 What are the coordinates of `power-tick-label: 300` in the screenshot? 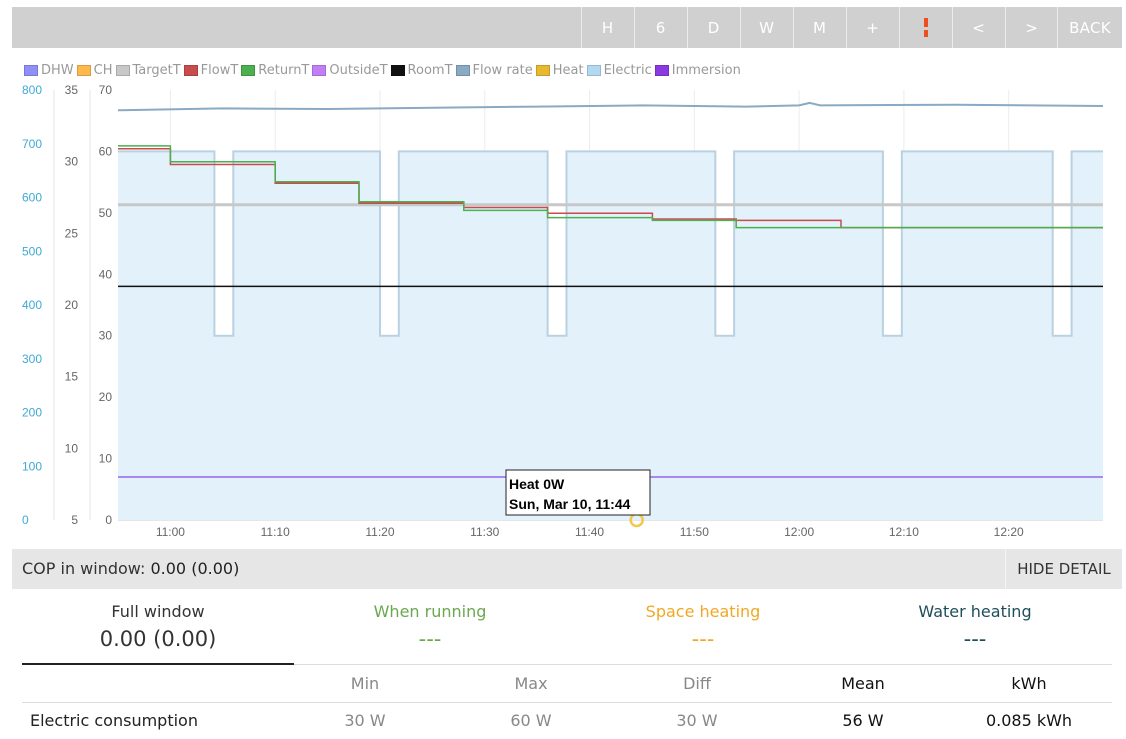 It's located at (32, 359).